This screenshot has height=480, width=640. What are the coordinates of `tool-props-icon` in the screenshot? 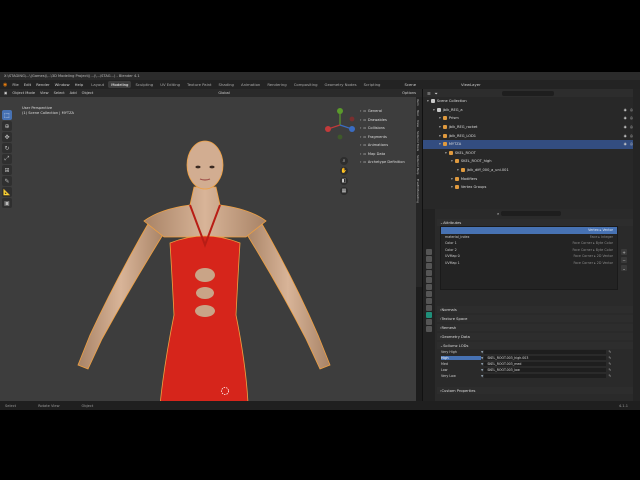 It's located at (429, 252).